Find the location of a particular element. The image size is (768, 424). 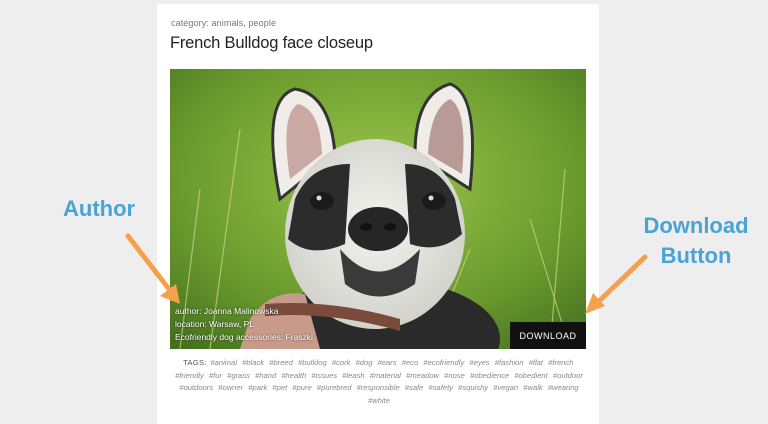

tag-link: #meadow is located at coordinates (422, 375).